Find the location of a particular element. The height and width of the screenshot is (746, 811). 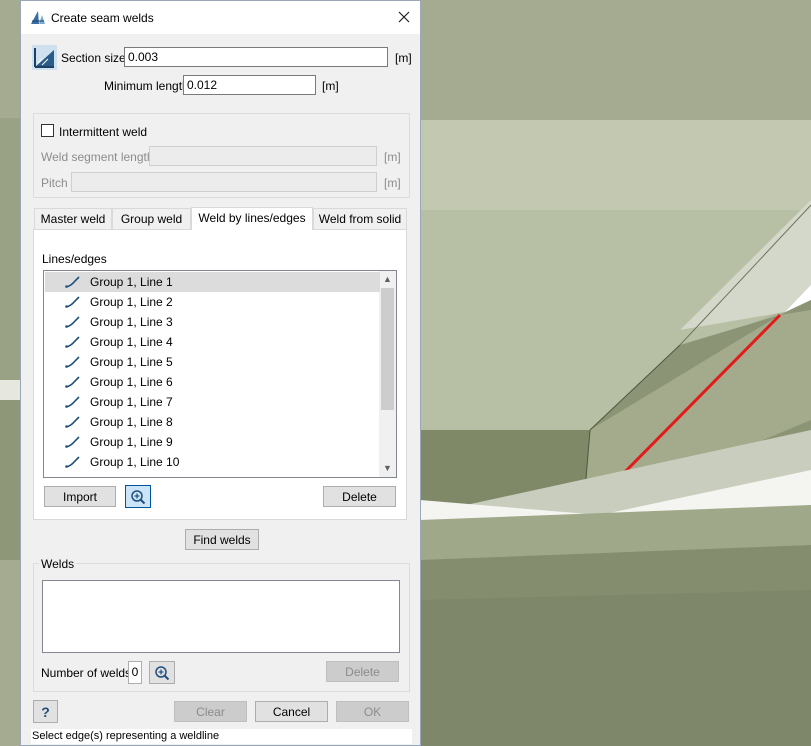

lines-edges-label: Lines/edges is located at coordinates (74, 259).